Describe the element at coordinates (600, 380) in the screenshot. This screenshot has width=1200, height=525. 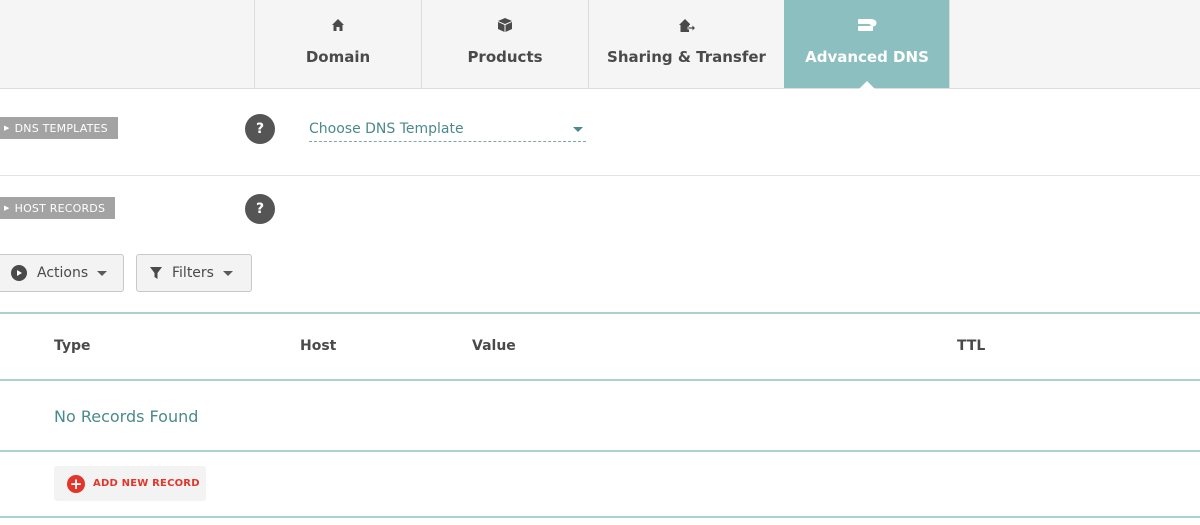
I see `table-header-border` at that location.